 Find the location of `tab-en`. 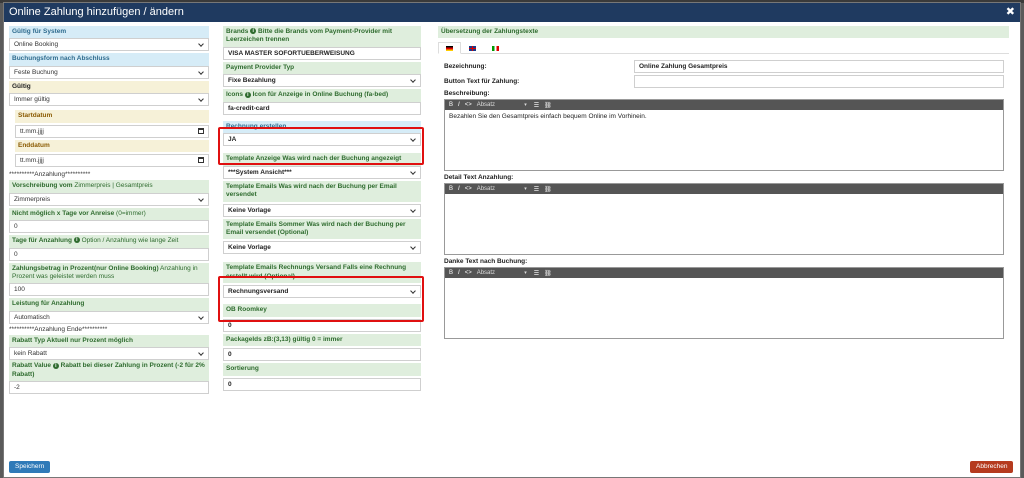

tab-en is located at coordinates (472, 48).